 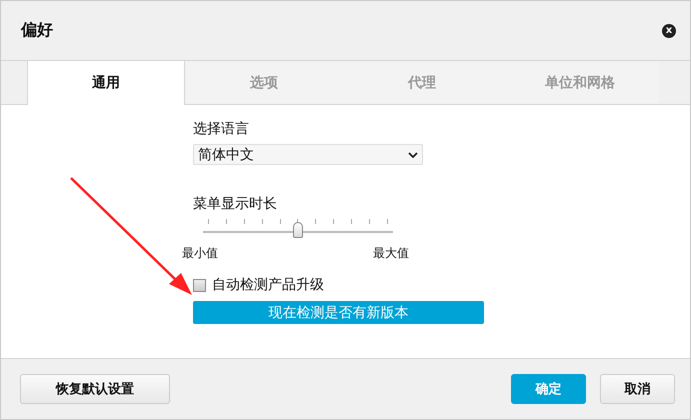 I want to click on field-label: 菜单显示时长, so click(x=235, y=204).